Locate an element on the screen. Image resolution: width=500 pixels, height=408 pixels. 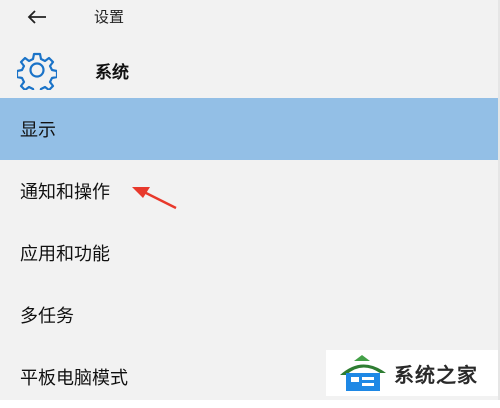
back-arrow-icon is located at coordinates (36, 17).